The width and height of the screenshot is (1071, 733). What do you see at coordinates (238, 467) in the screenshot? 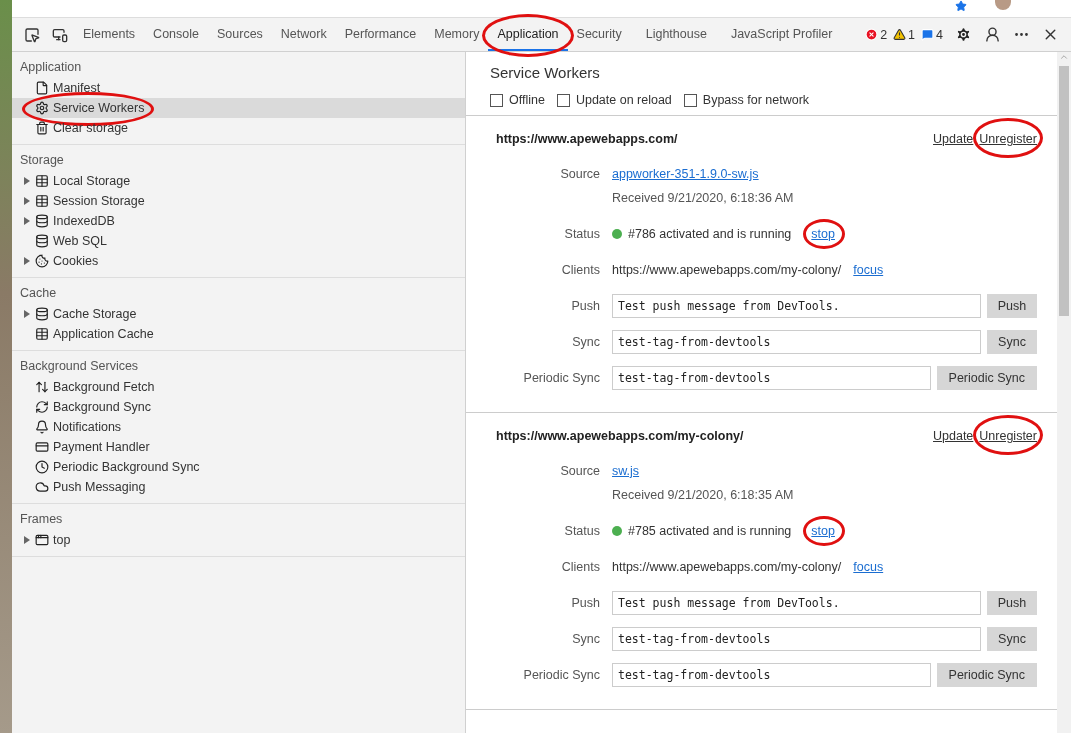
I see `sidebar-item: Periodic Background Sync` at bounding box center [238, 467].